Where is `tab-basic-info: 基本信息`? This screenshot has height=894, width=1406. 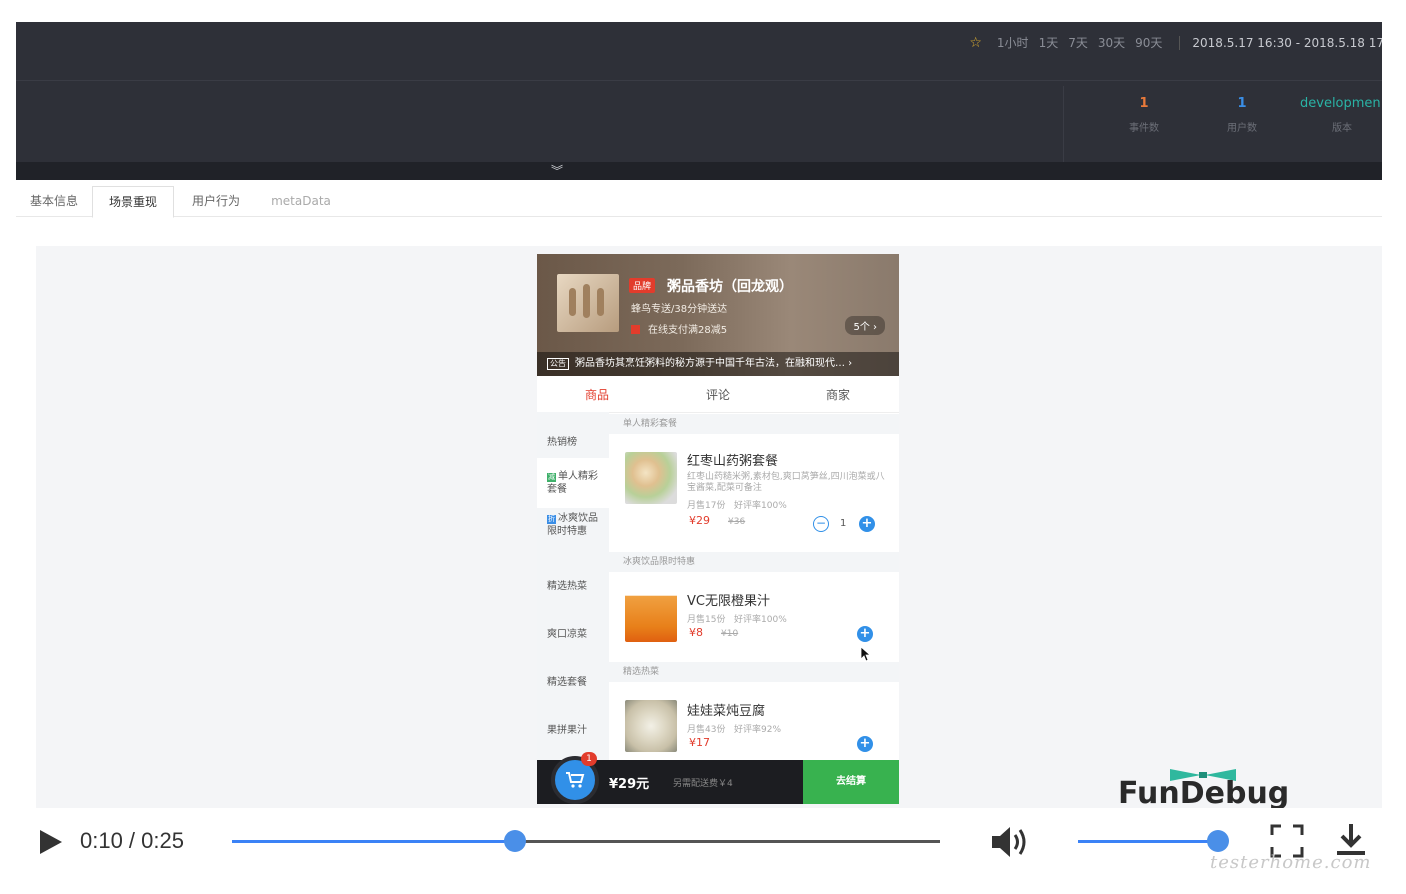
tab-basic-info: 基本信息 is located at coordinates (54, 201).